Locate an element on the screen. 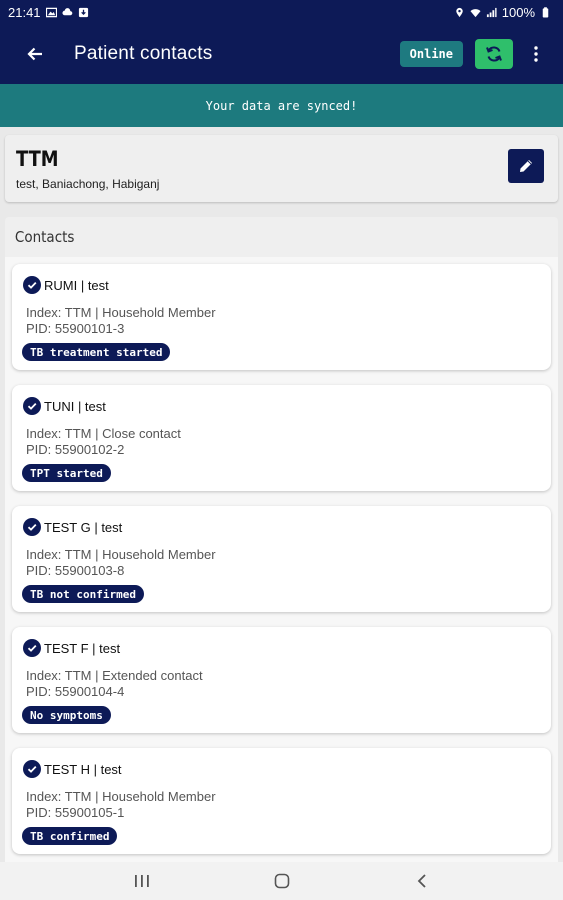 The image size is (563, 900). contact-status-badge: TB not confirmed is located at coordinates (83, 594).